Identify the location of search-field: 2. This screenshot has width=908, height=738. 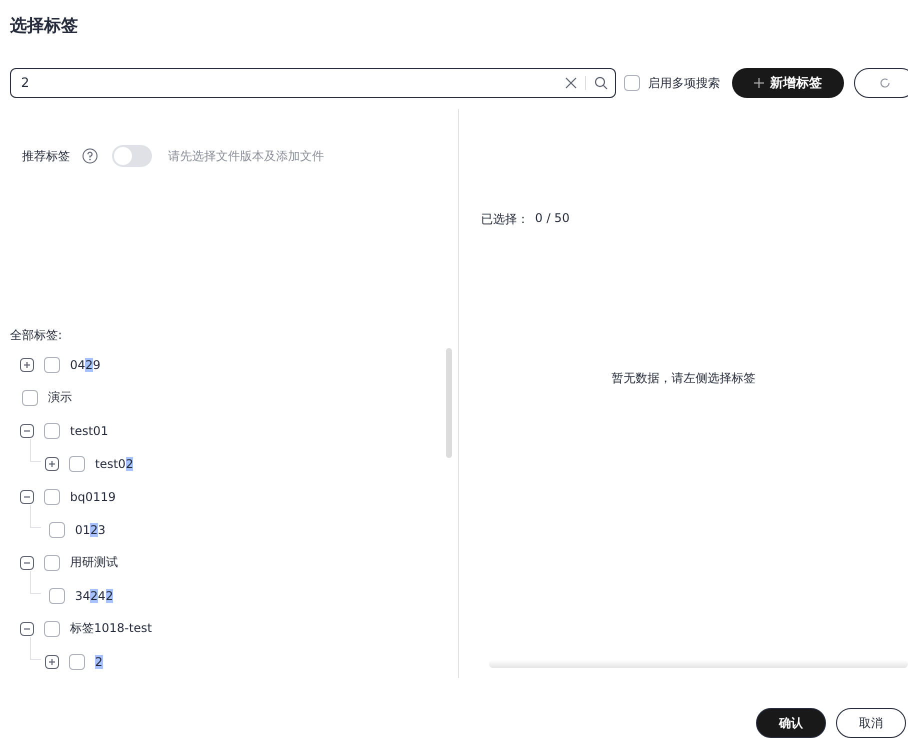
(313, 83).